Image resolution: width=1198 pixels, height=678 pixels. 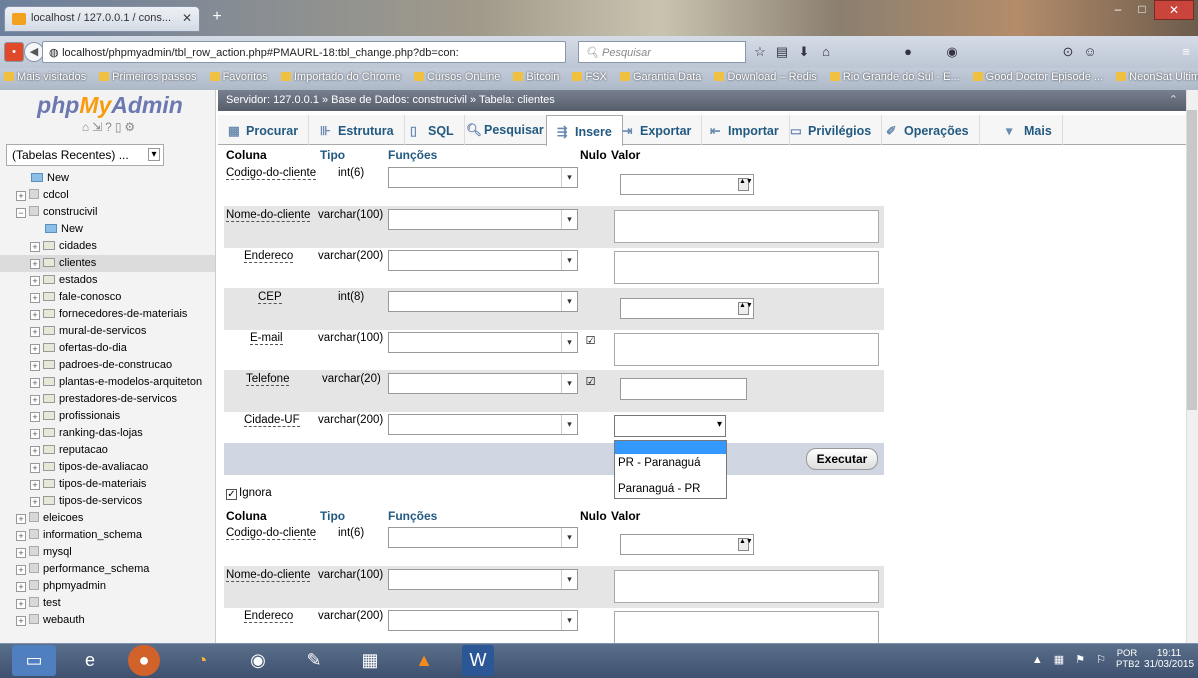 What do you see at coordinates (1068, 52) in the screenshot?
I see `history-icon: ⊙` at bounding box center [1068, 52].